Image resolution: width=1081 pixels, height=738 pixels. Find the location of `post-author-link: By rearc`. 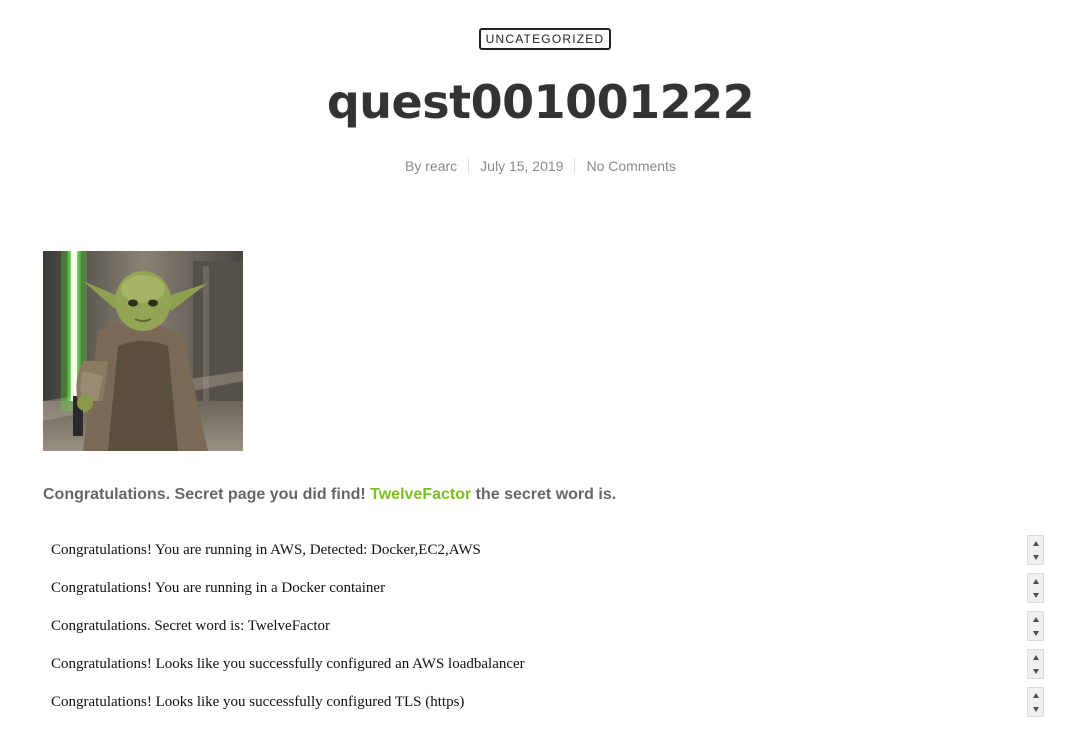

post-author-link: By rearc is located at coordinates (431, 166).